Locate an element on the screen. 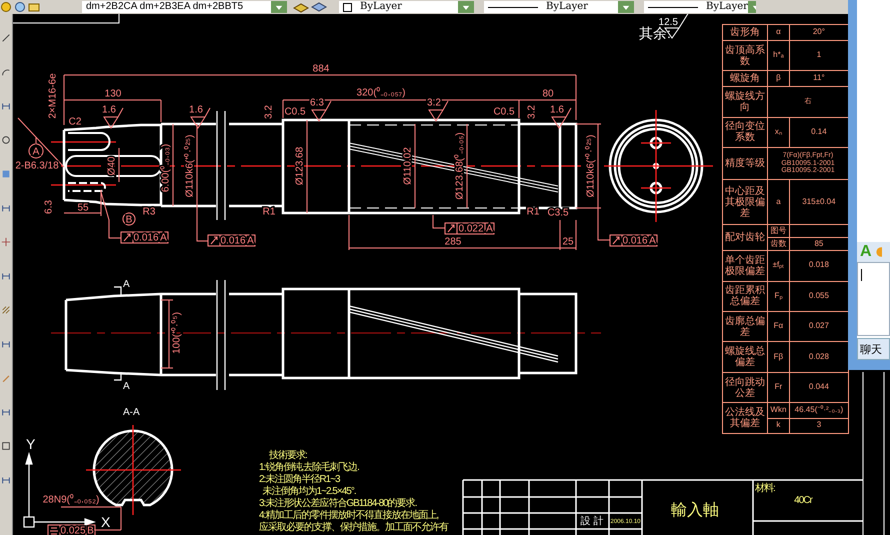  table-cell: xₙ is located at coordinates (779, 132).